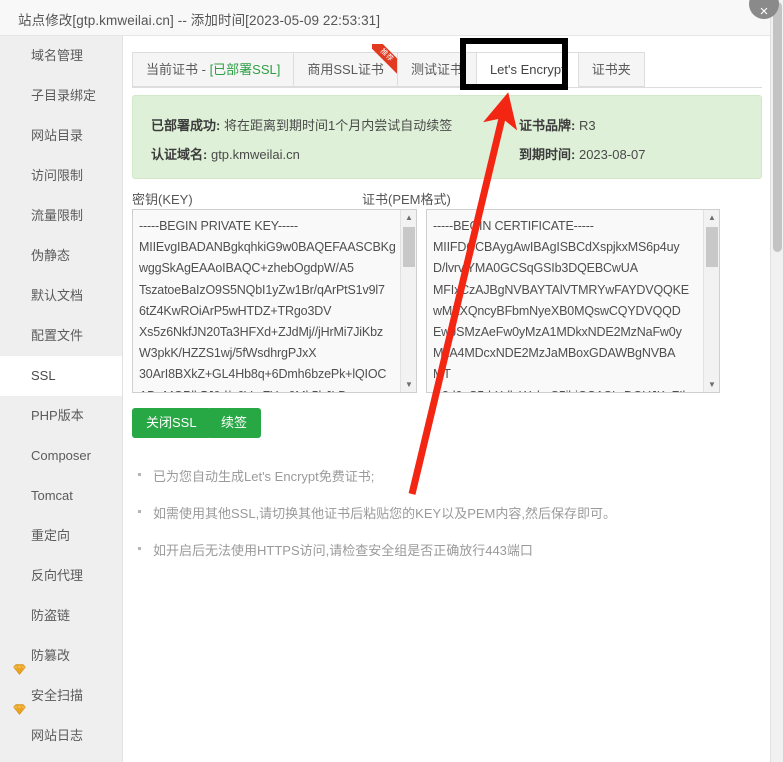  Describe the element at coordinates (186, 125) in the screenshot. I see `deploy-status-label: 已部署成功:` at that location.